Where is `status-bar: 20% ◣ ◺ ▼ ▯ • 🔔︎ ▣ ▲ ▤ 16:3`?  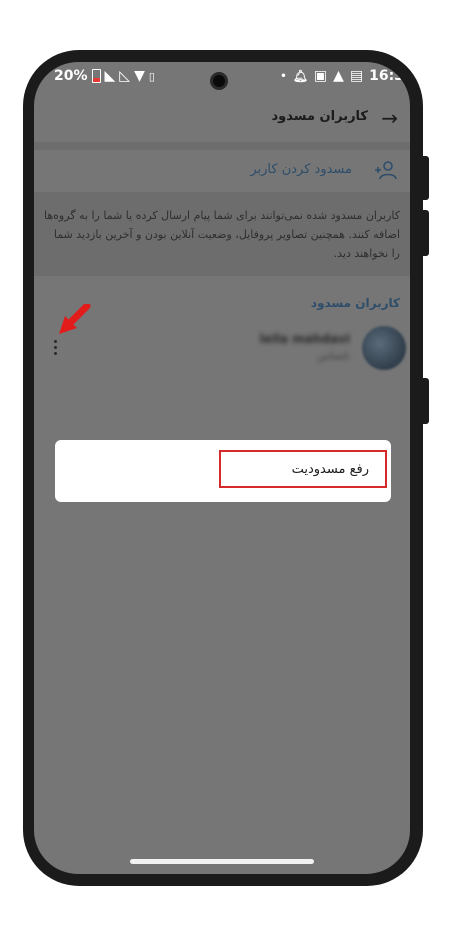
status-bar: 20% ◣ ◺ ▼ ▯ • 🔔︎ ▣ ▲ ▤ 16:3 is located at coordinates (222, 76).